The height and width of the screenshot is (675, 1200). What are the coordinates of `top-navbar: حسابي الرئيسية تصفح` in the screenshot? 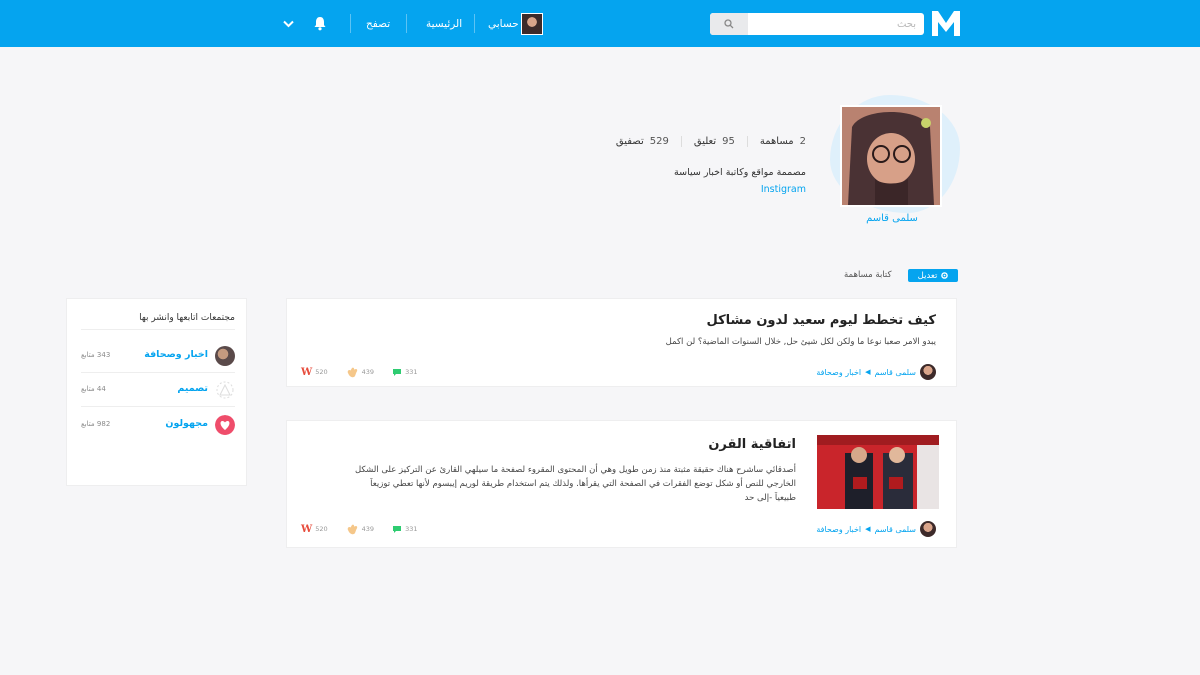 It's located at (600, 23).